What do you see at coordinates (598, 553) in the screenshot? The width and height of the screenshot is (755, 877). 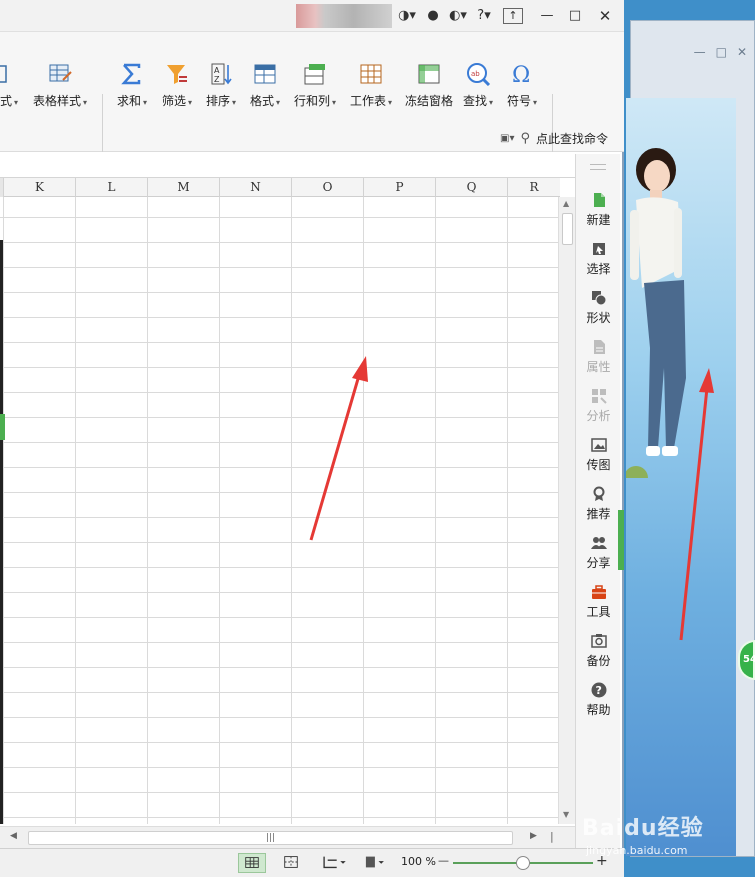 I see `pane-item-share: 分享` at bounding box center [598, 553].